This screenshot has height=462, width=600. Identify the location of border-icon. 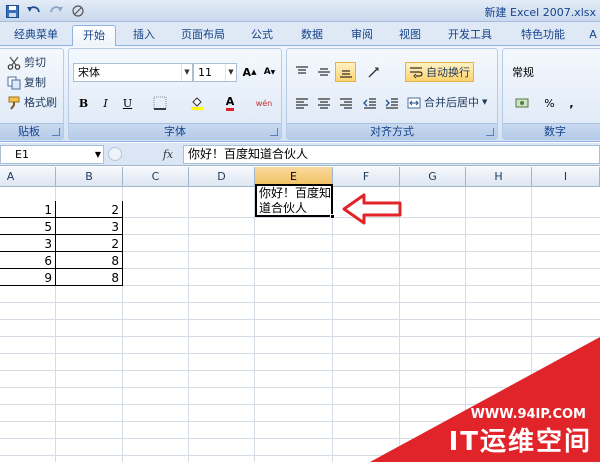
(160, 103).